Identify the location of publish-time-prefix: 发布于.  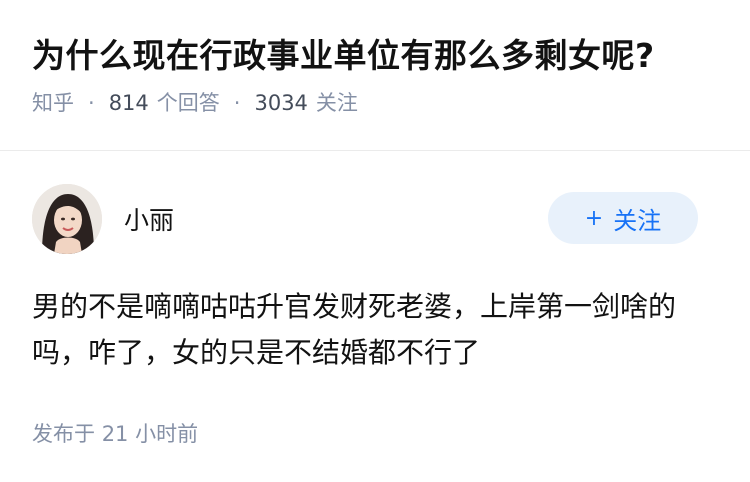
(63, 434).